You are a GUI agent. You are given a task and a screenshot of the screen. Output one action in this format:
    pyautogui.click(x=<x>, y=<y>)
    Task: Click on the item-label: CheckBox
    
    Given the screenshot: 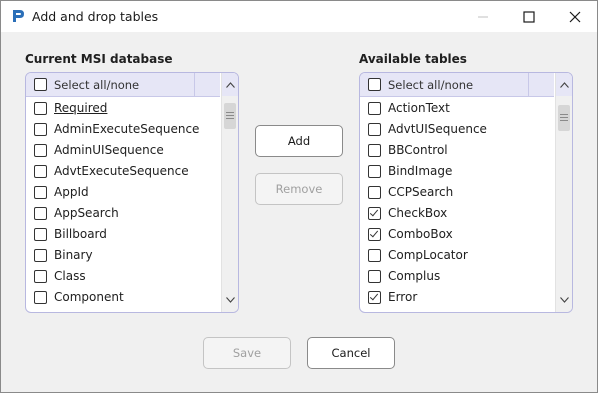 What is the action you would take?
    pyautogui.click(x=418, y=213)
    